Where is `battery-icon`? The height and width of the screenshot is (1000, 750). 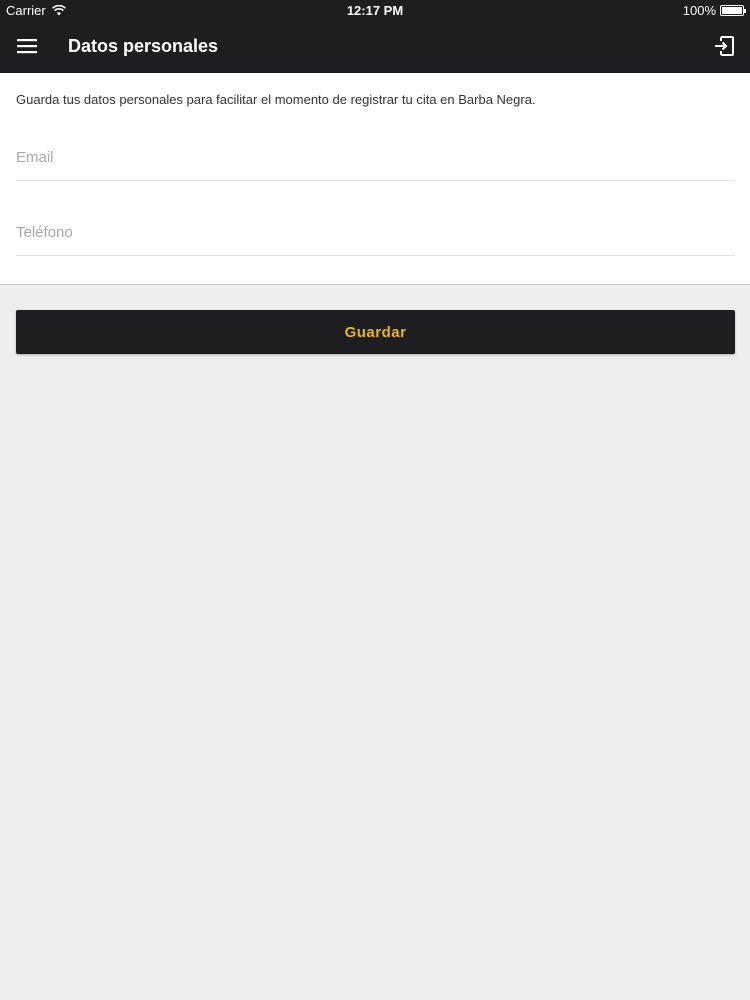
battery-icon is located at coordinates (733, 10).